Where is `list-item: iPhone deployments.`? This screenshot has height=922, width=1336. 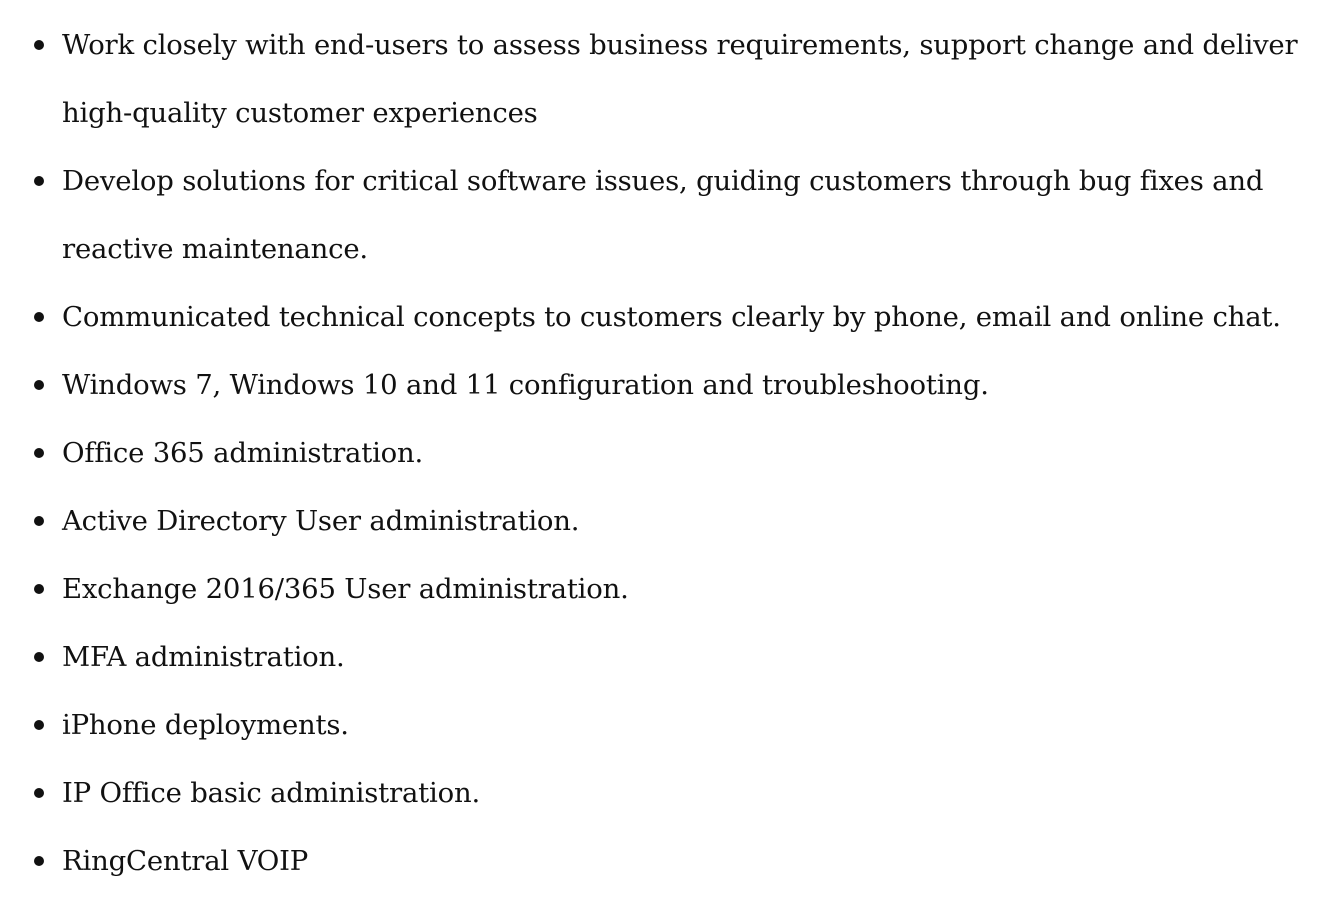 list-item: iPhone deployments. is located at coordinates (668, 725).